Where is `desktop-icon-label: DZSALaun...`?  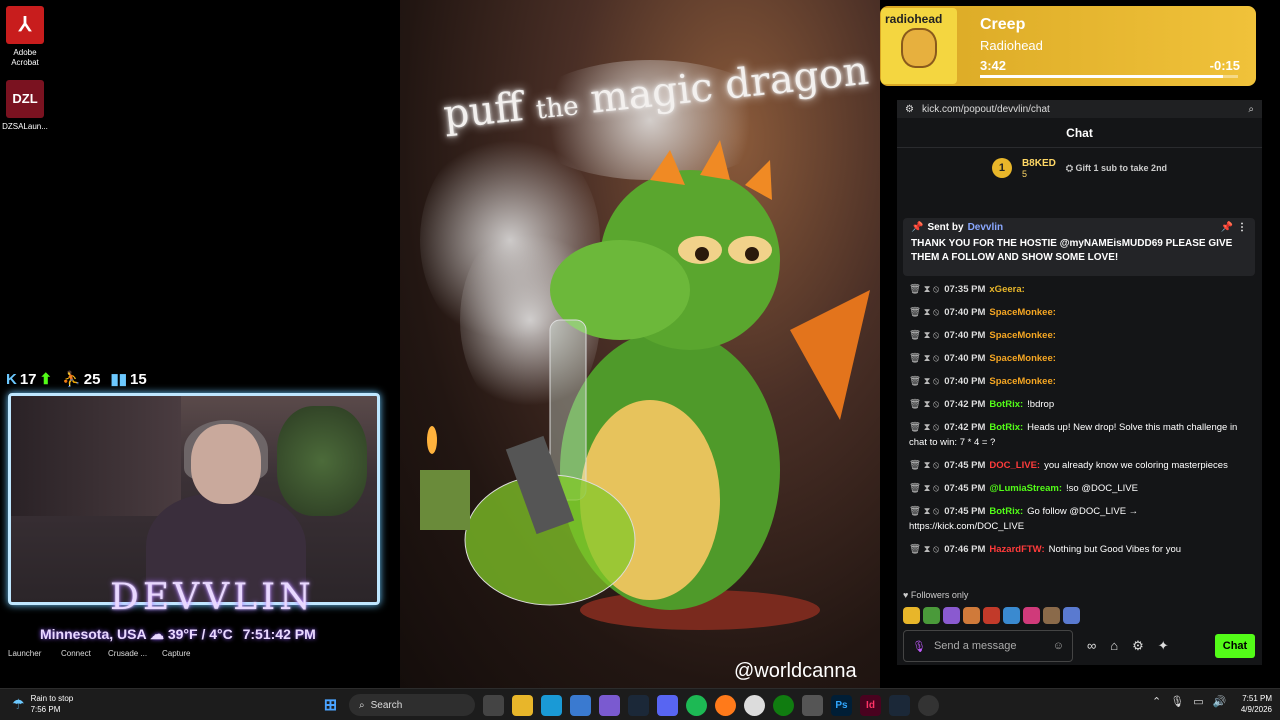 desktop-icon-label: DZSALaun... is located at coordinates (25, 126).